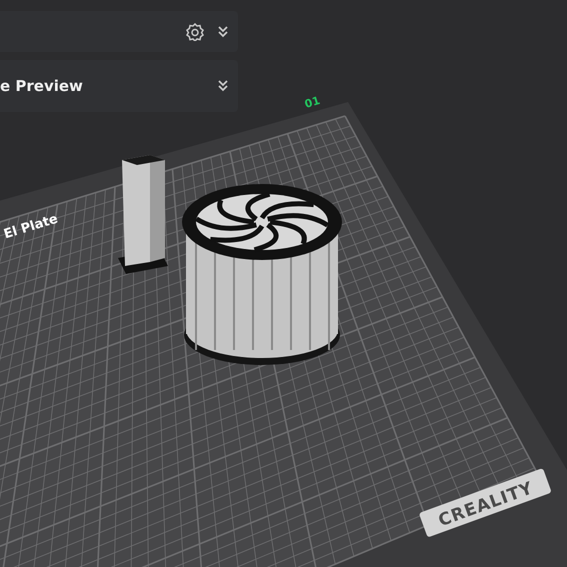 The height and width of the screenshot is (567, 567). Describe the element at coordinates (41, 86) in the screenshot. I see `panel-title: e Preview` at that location.